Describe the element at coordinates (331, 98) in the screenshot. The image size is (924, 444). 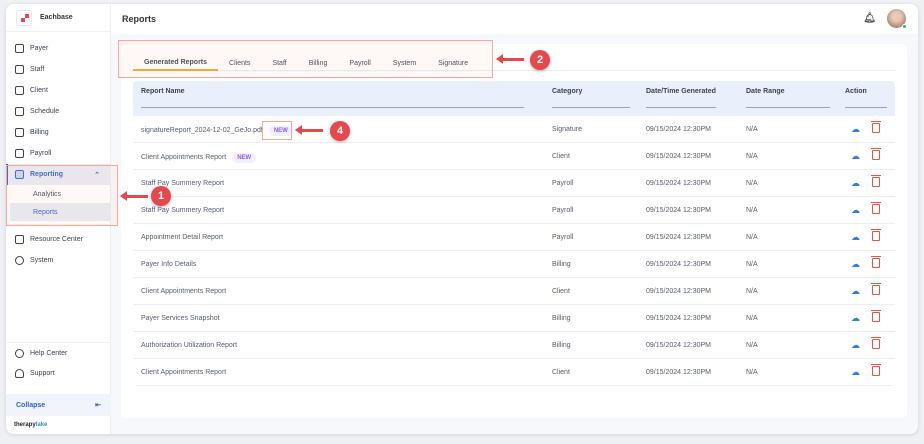
I see `column-header: Report Name` at that location.